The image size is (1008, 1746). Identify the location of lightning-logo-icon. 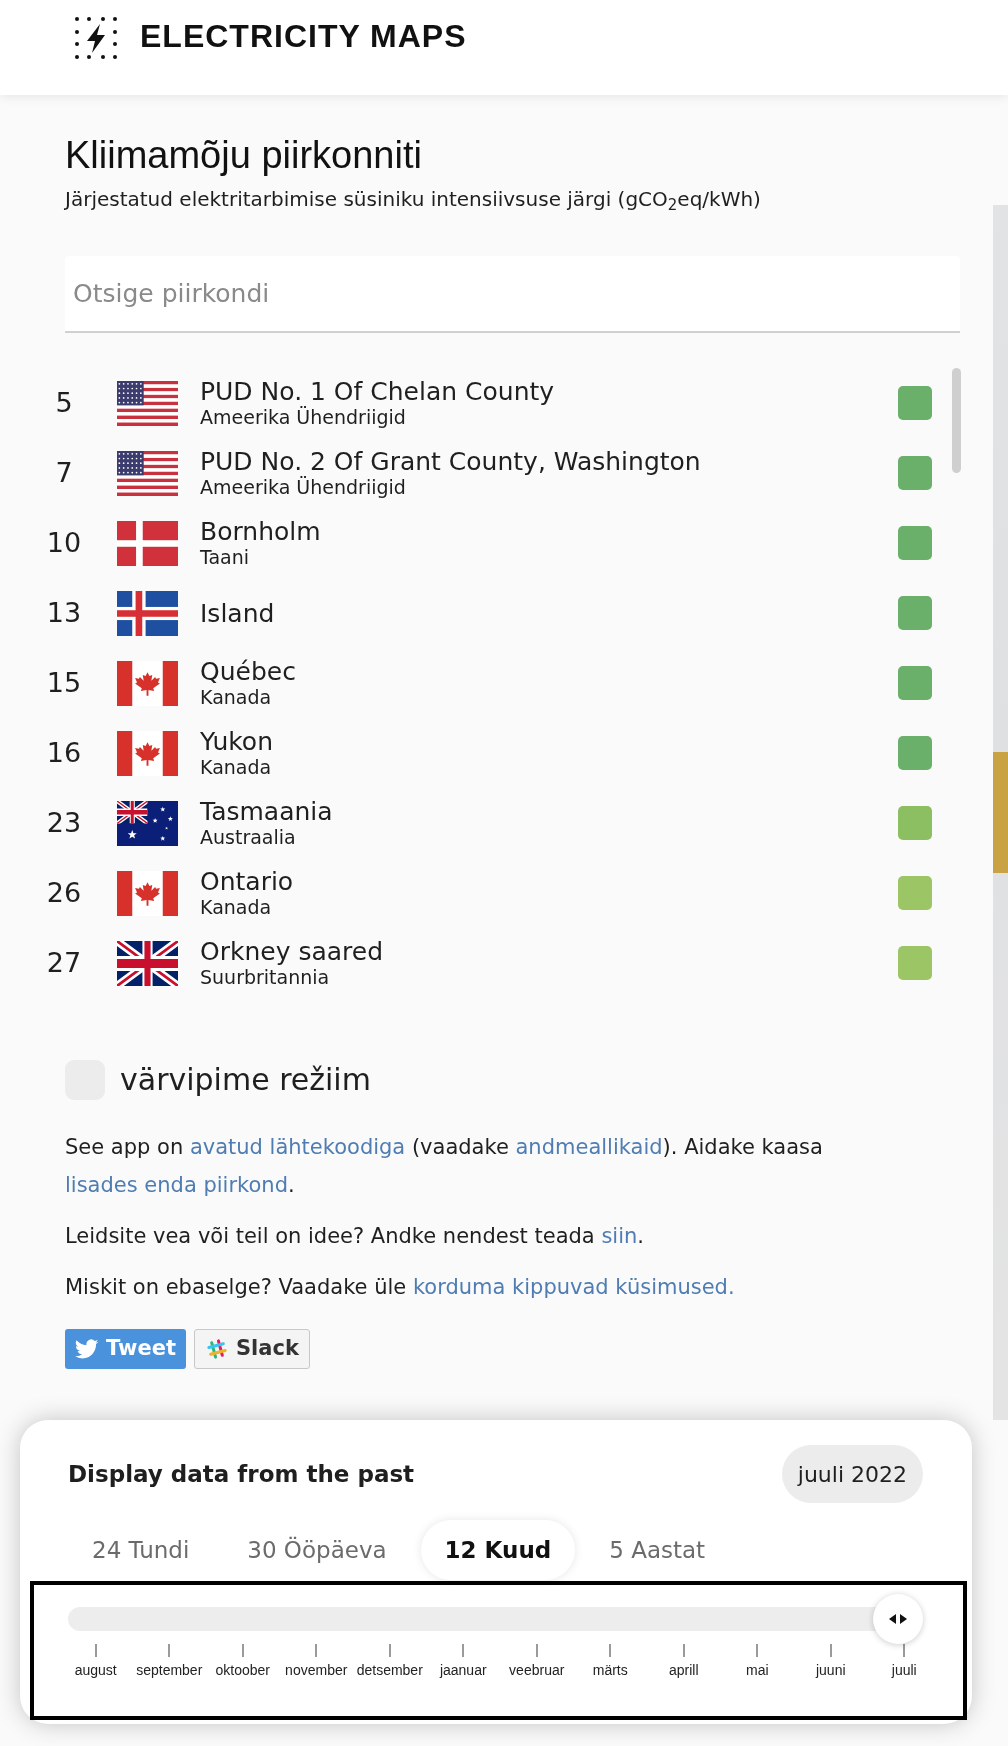
(96, 38).